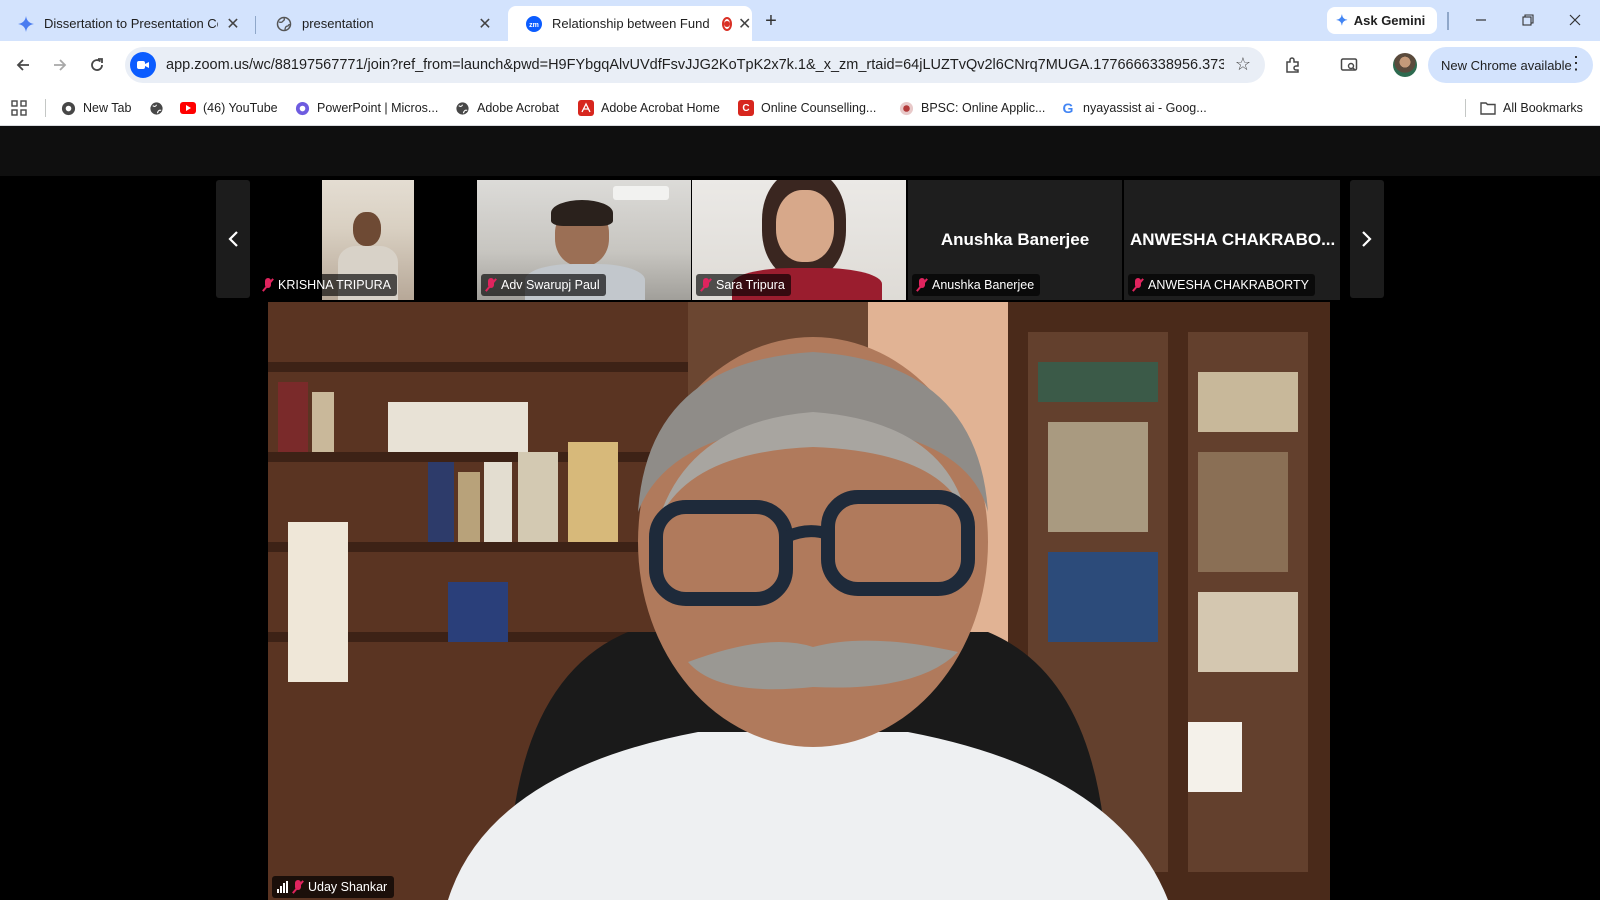 The height and width of the screenshot is (900, 1600). What do you see at coordinates (348, 887) in the screenshot?
I see `active-speaker-name: Uday Shankar` at bounding box center [348, 887].